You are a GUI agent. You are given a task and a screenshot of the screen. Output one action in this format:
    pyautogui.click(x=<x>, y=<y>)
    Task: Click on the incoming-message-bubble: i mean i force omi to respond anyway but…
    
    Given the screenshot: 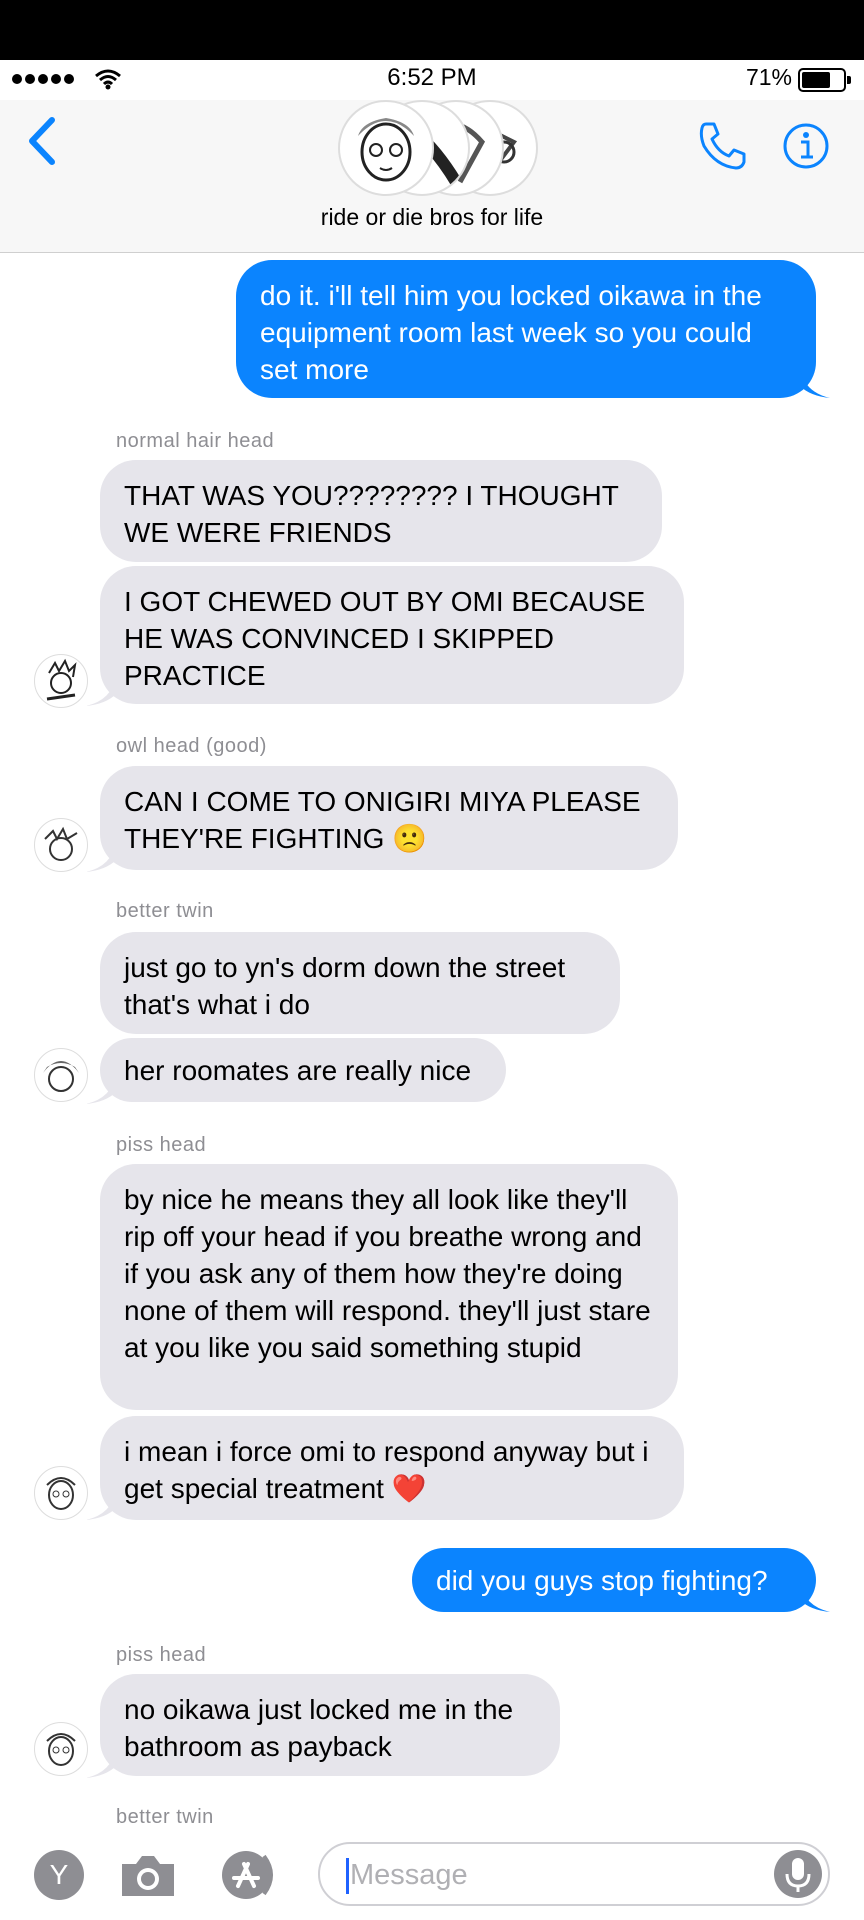 What is the action you would take?
    pyautogui.click(x=392, y=1468)
    